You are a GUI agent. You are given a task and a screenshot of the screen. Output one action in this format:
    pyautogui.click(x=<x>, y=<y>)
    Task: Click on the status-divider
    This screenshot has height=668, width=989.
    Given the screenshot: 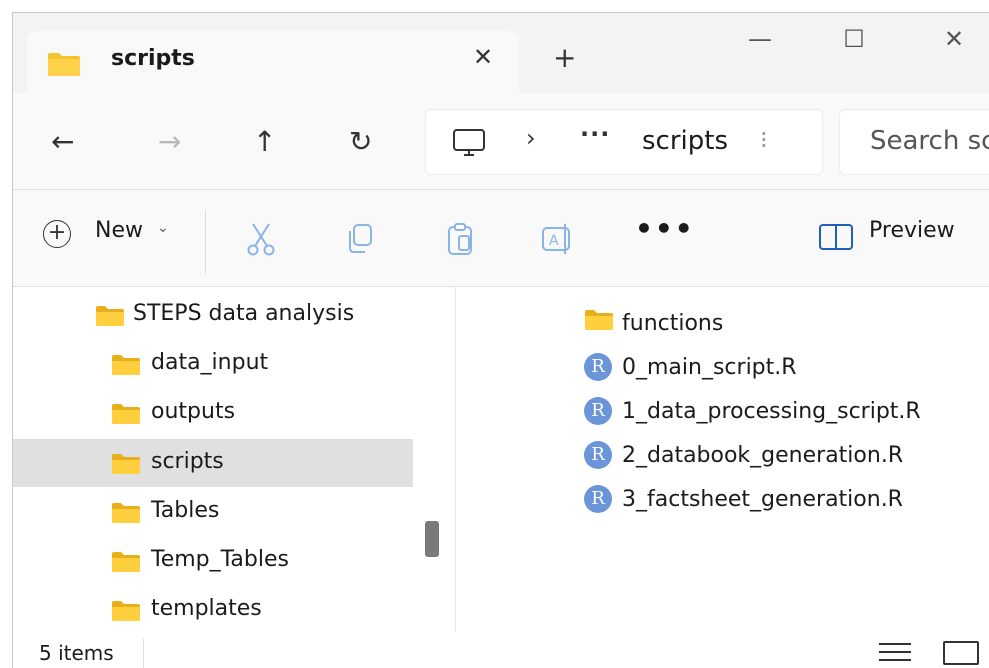 What is the action you would take?
    pyautogui.click(x=143, y=653)
    